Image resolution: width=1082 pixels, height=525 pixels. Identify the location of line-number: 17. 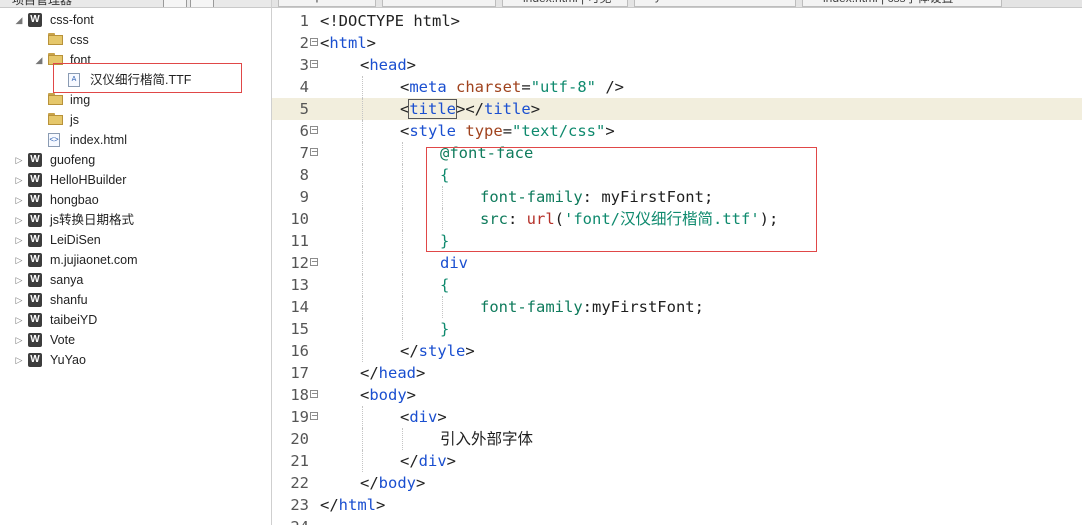
(299, 373).